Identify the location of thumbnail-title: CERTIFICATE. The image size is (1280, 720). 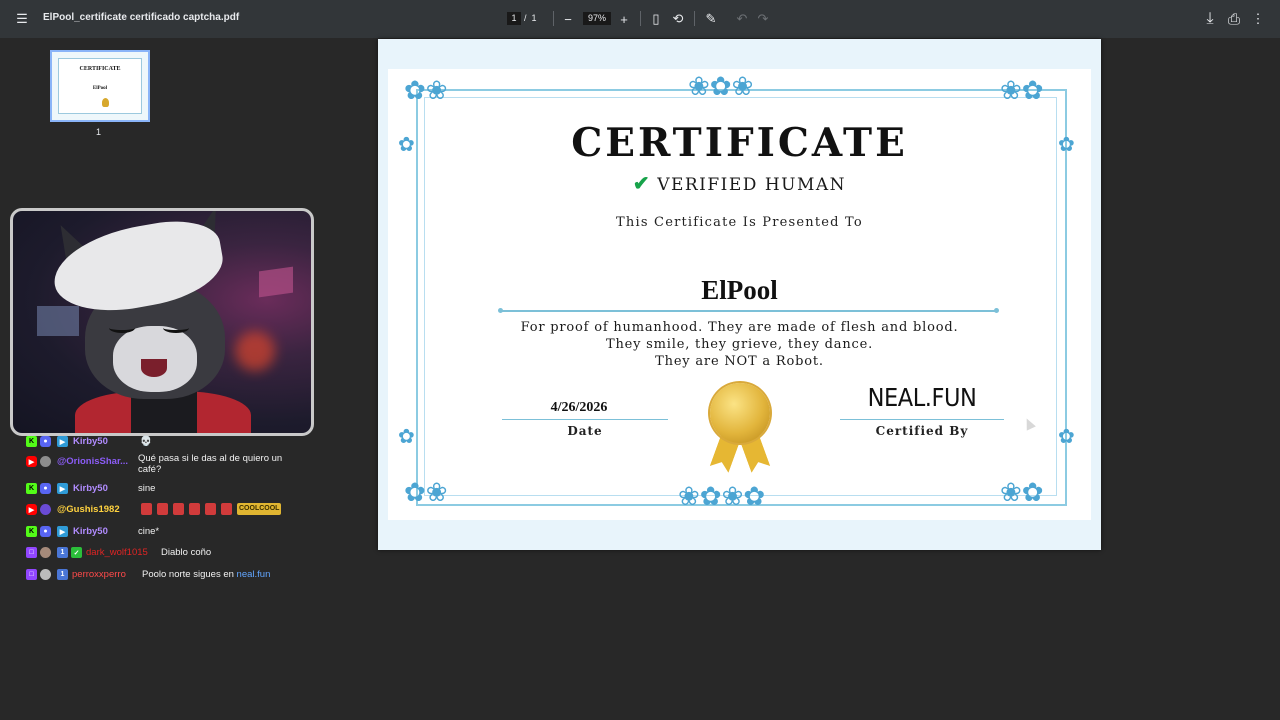
(100, 69).